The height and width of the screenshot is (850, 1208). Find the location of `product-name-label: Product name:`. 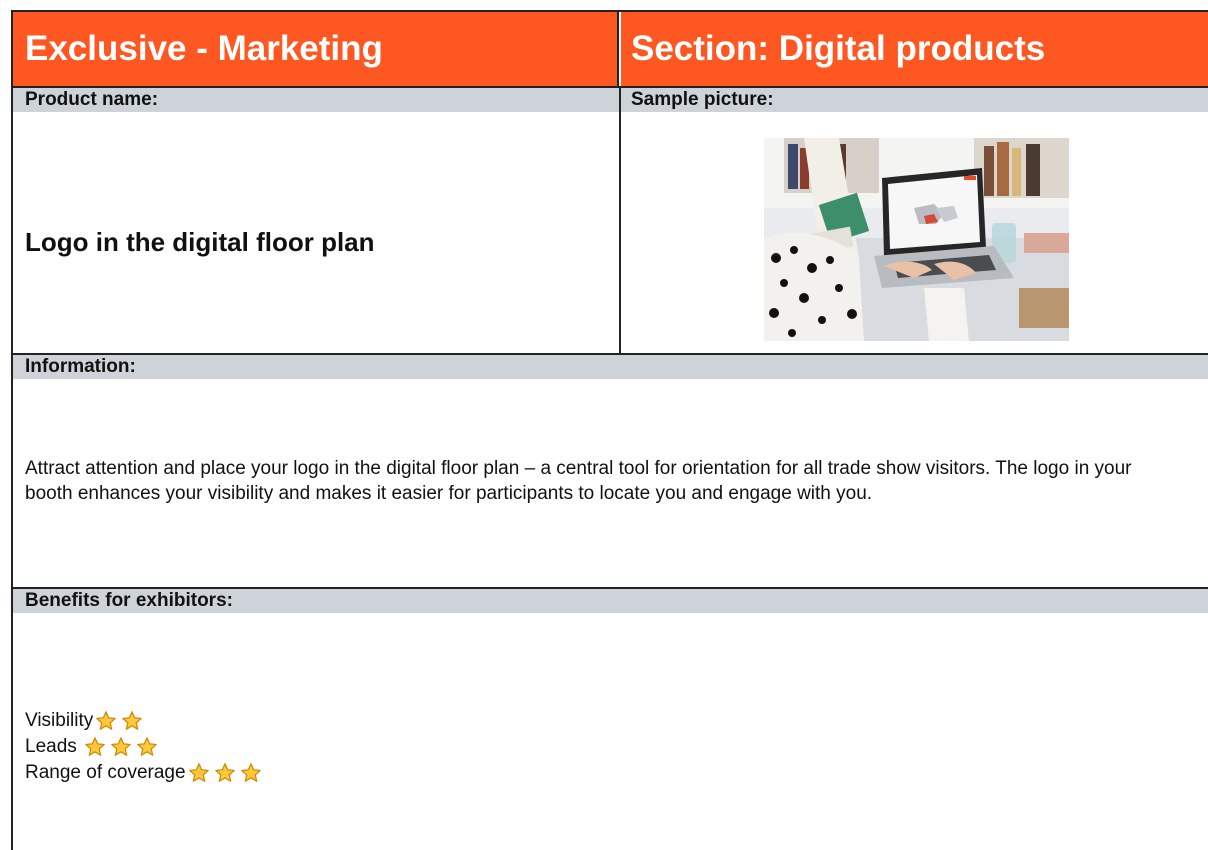

product-name-label: Product name: is located at coordinates (316, 100).